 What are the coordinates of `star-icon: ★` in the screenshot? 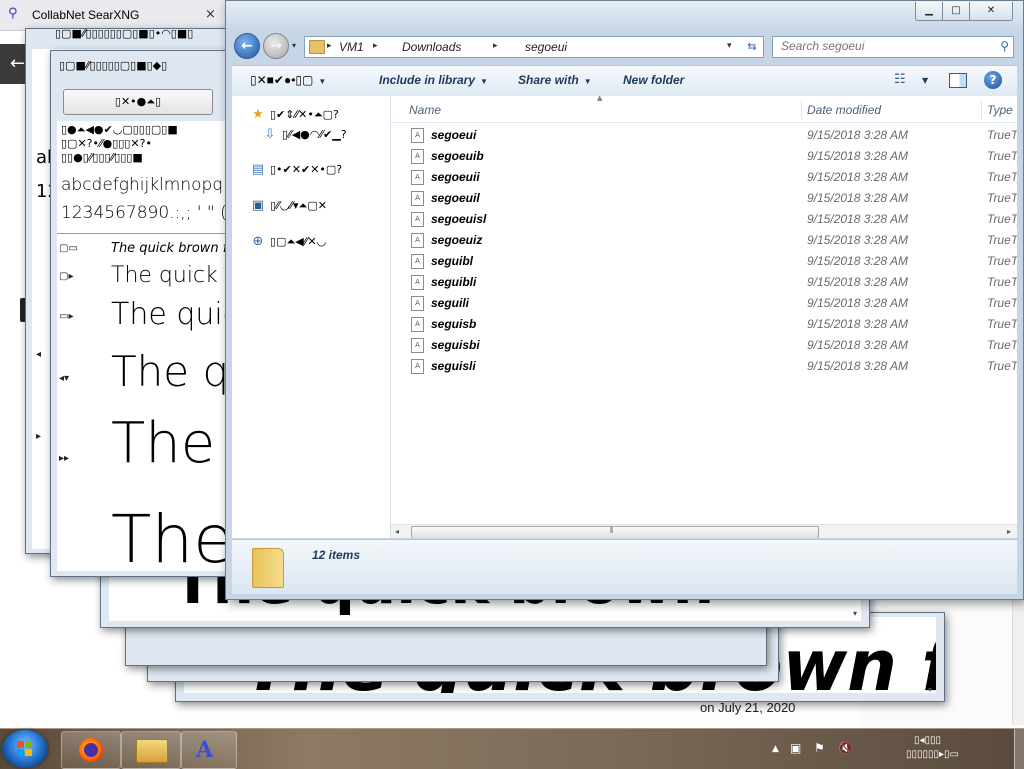 It's located at (258, 114).